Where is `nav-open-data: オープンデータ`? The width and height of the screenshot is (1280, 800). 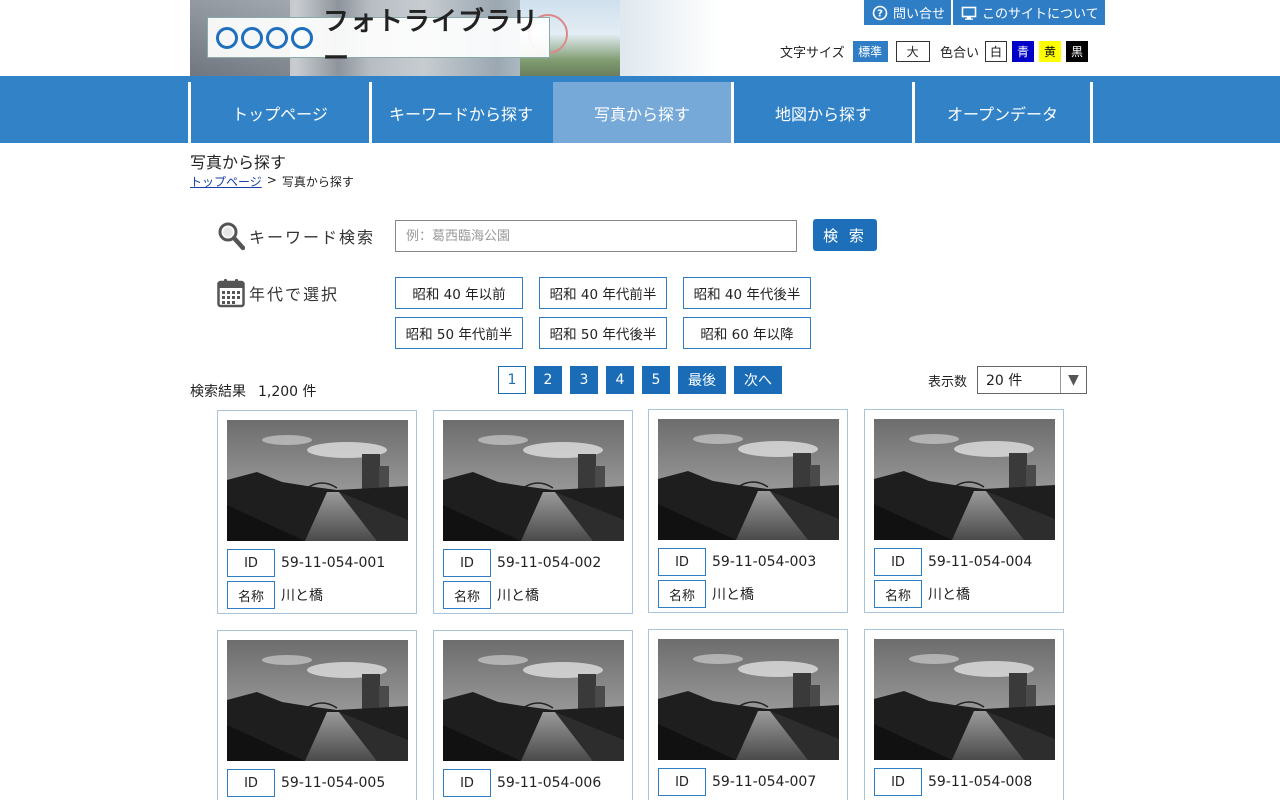 nav-open-data: オープンデータ is located at coordinates (1002, 112).